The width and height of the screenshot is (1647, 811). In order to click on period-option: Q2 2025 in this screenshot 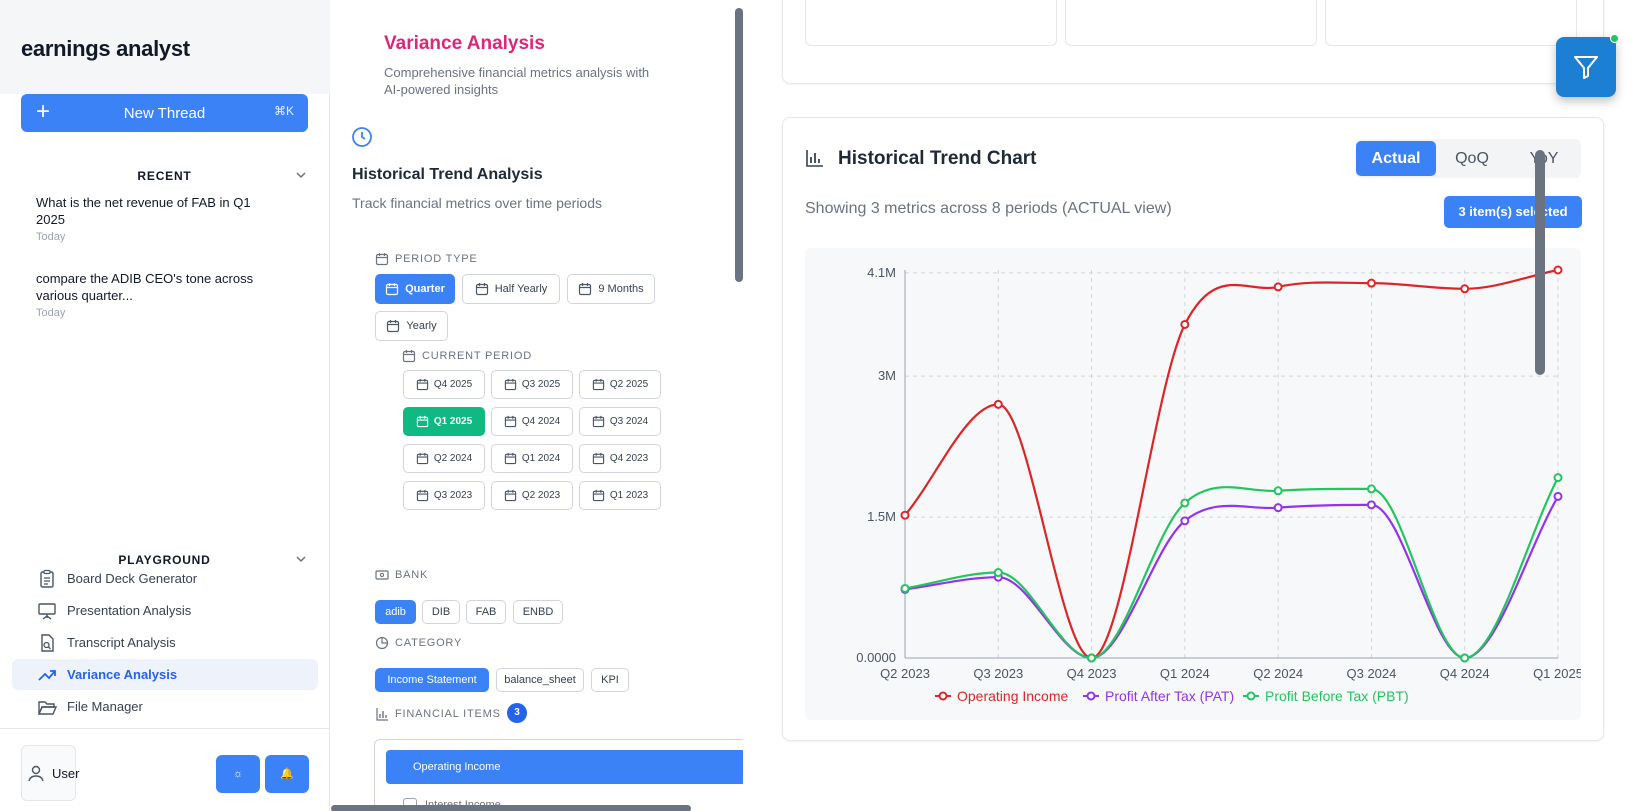, I will do `click(620, 384)`.